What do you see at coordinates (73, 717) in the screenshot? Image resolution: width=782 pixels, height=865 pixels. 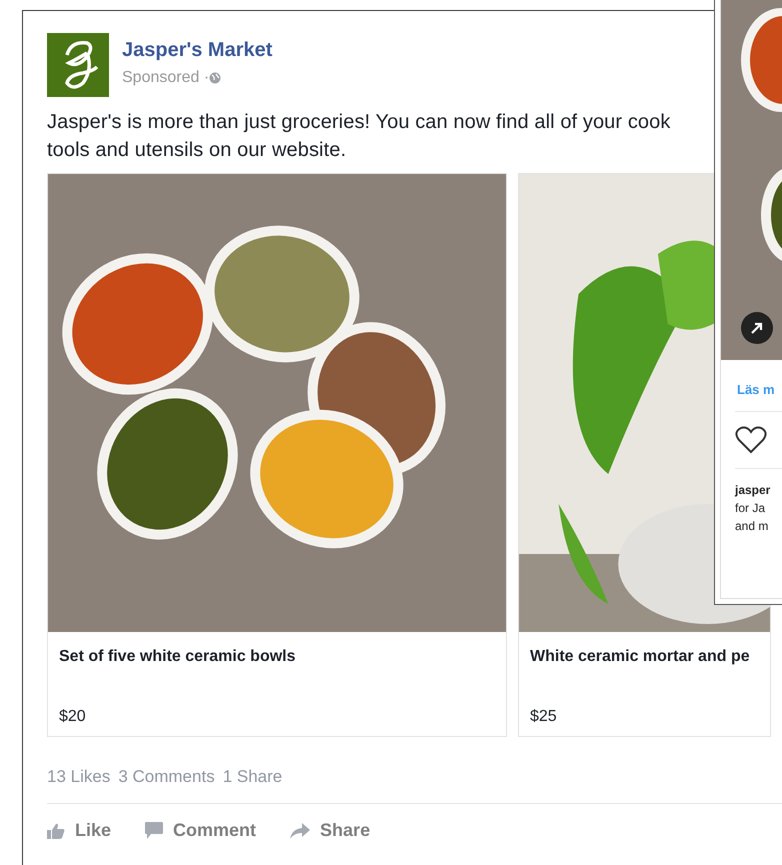 I see `product-price: $20` at bounding box center [73, 717].